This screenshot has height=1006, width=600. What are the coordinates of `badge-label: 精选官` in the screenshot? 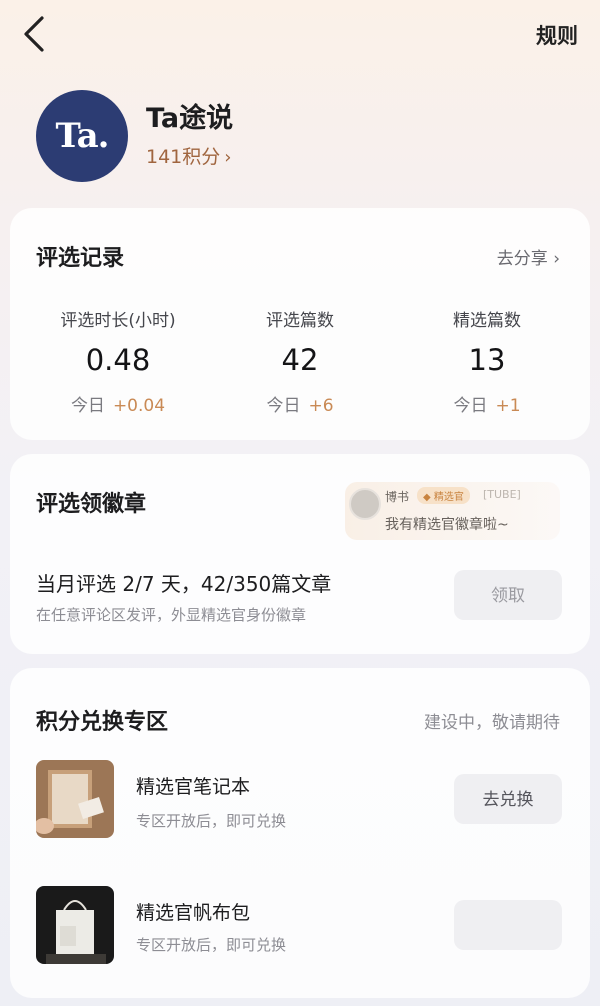 It's located at (448, 497).